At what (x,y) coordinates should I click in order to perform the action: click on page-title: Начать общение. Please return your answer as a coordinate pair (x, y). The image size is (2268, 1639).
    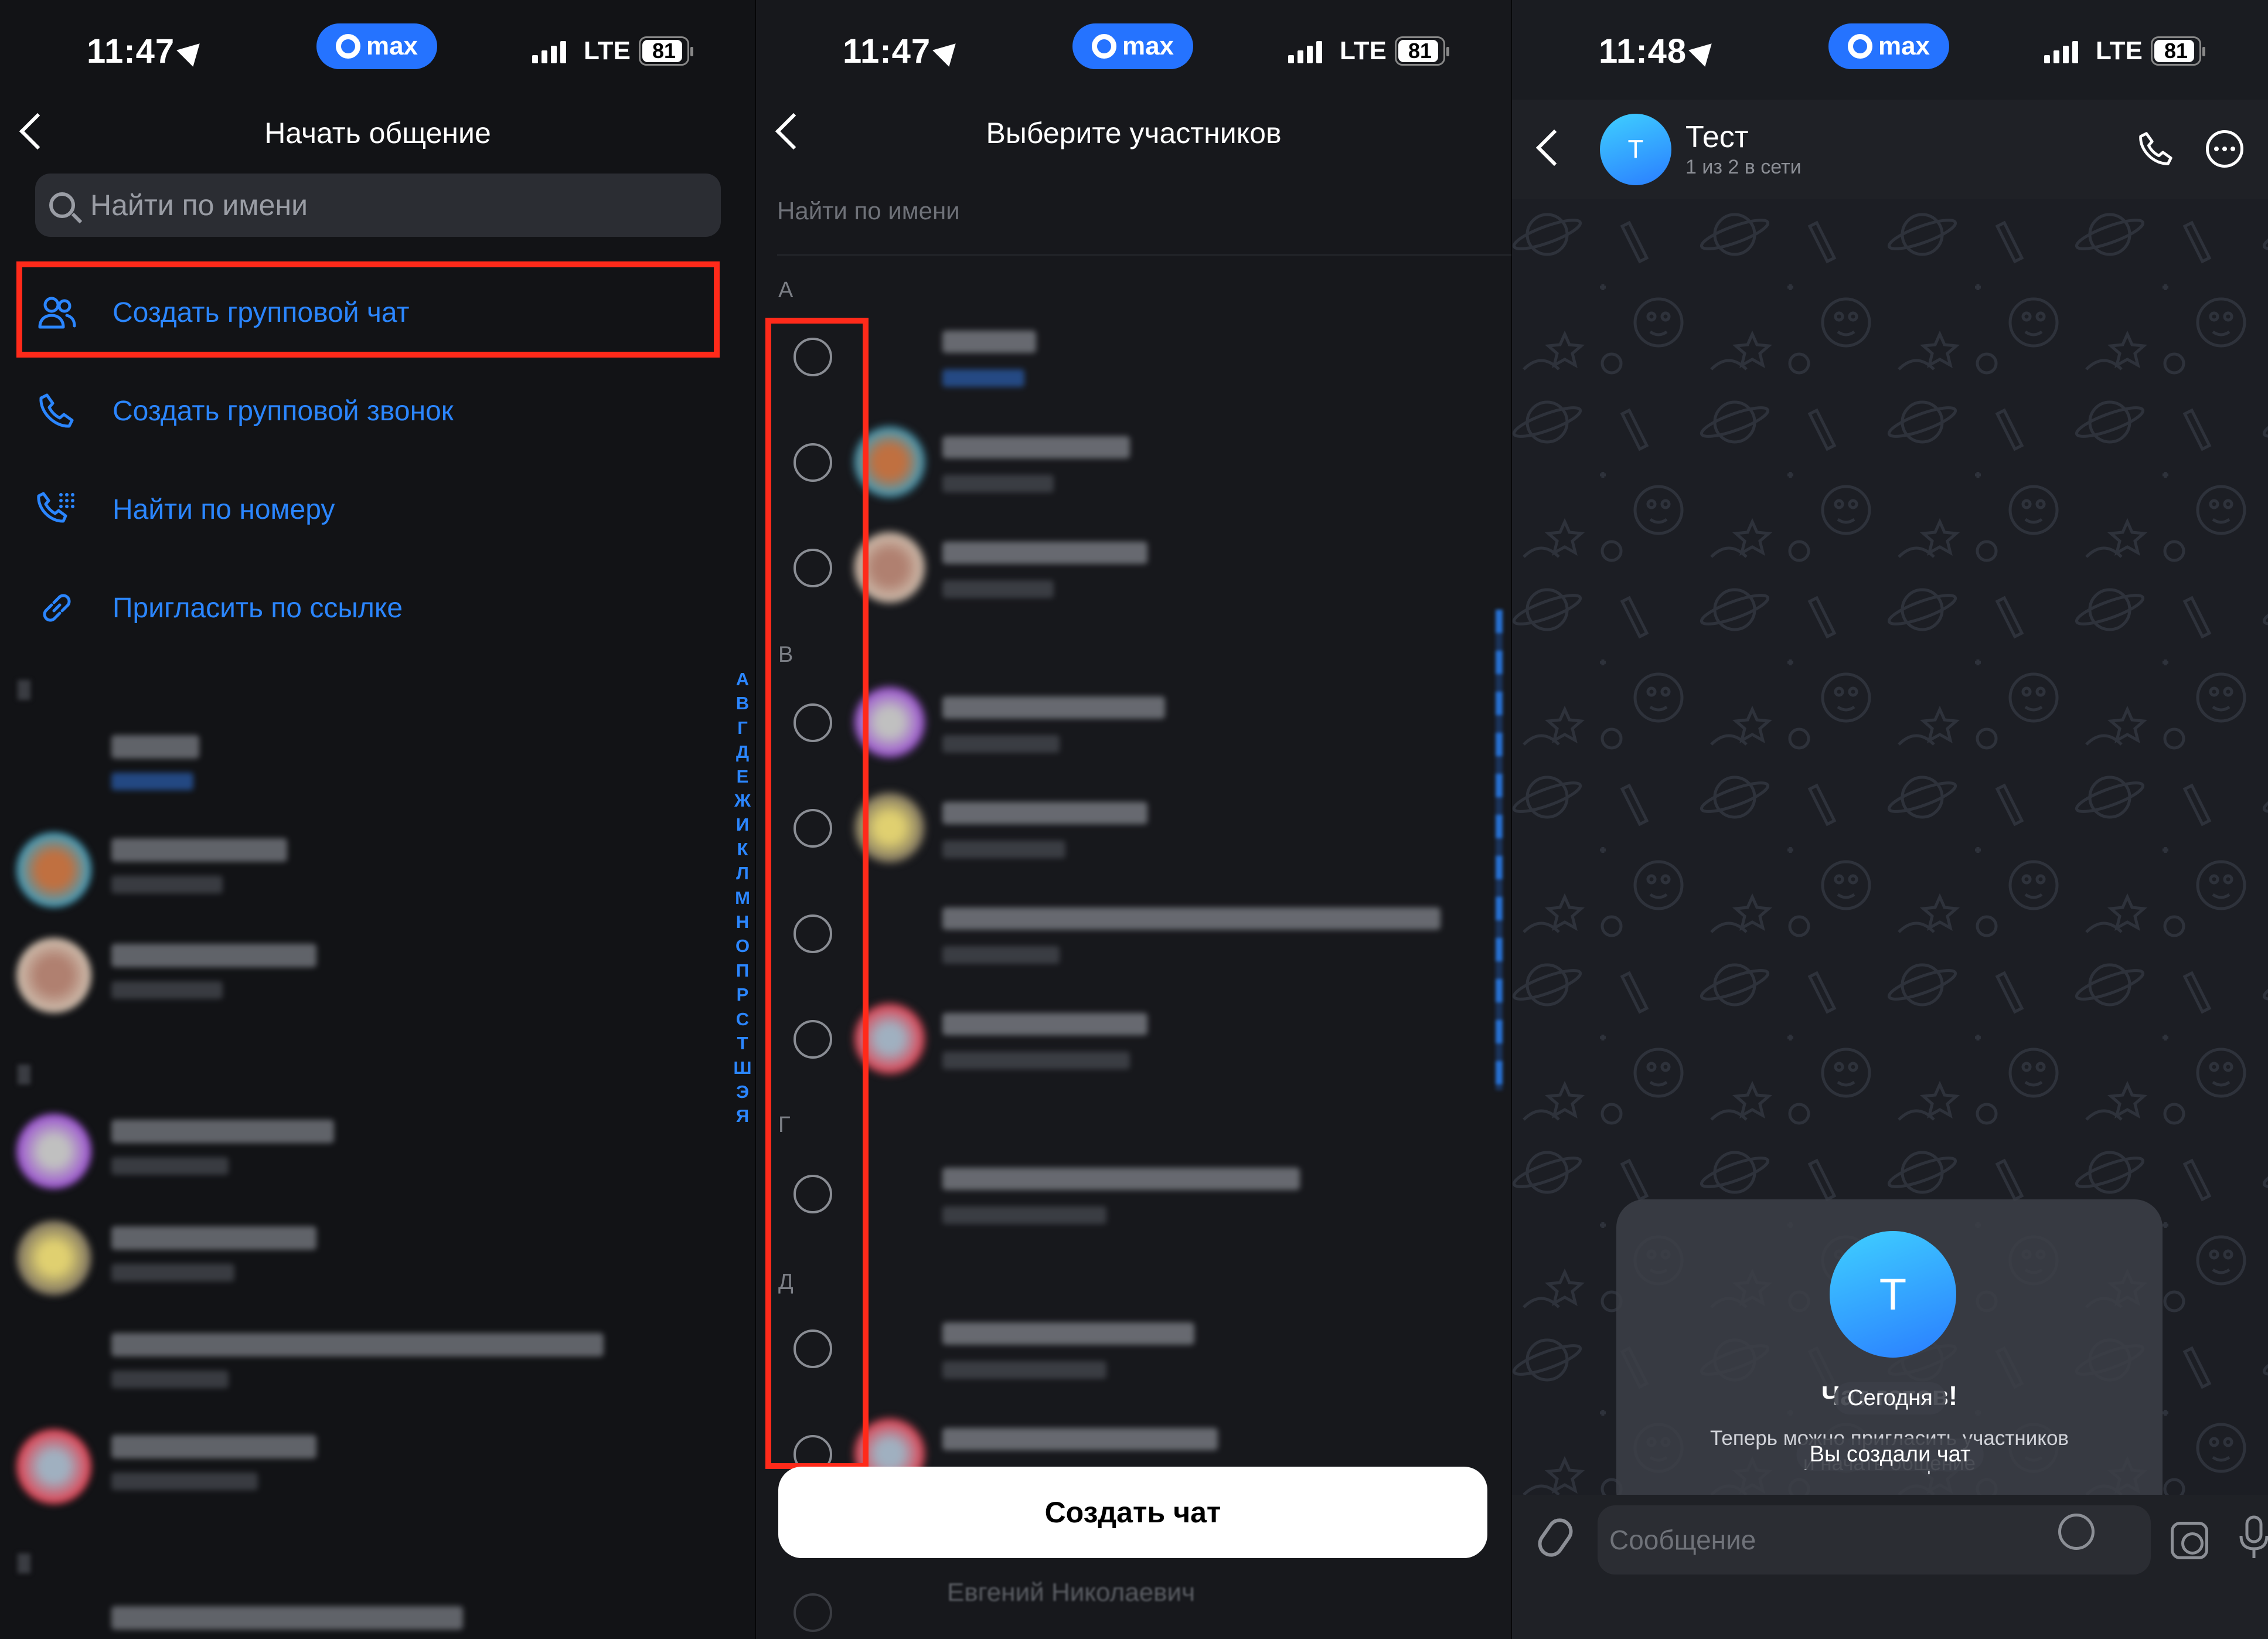
    Looking at the image, I should click on (377, 133).